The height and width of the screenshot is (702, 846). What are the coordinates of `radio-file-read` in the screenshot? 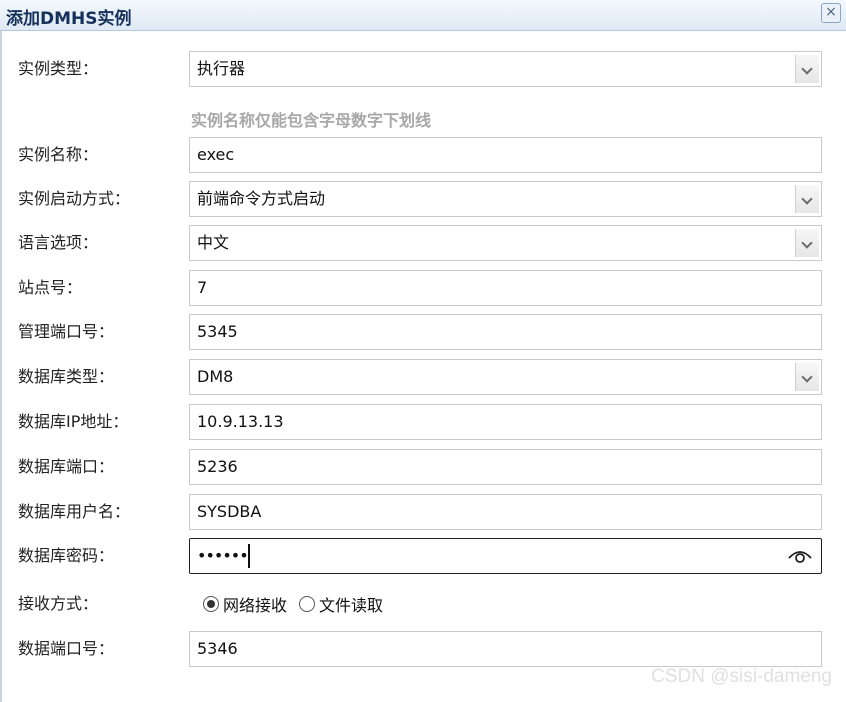 It's located at (307, 604).